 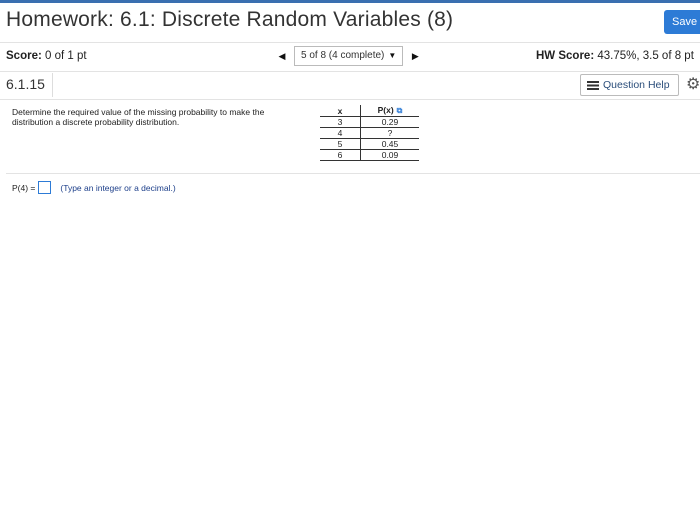 I want to click on table-cell-px: 0.09, so click(x=389, y=155).